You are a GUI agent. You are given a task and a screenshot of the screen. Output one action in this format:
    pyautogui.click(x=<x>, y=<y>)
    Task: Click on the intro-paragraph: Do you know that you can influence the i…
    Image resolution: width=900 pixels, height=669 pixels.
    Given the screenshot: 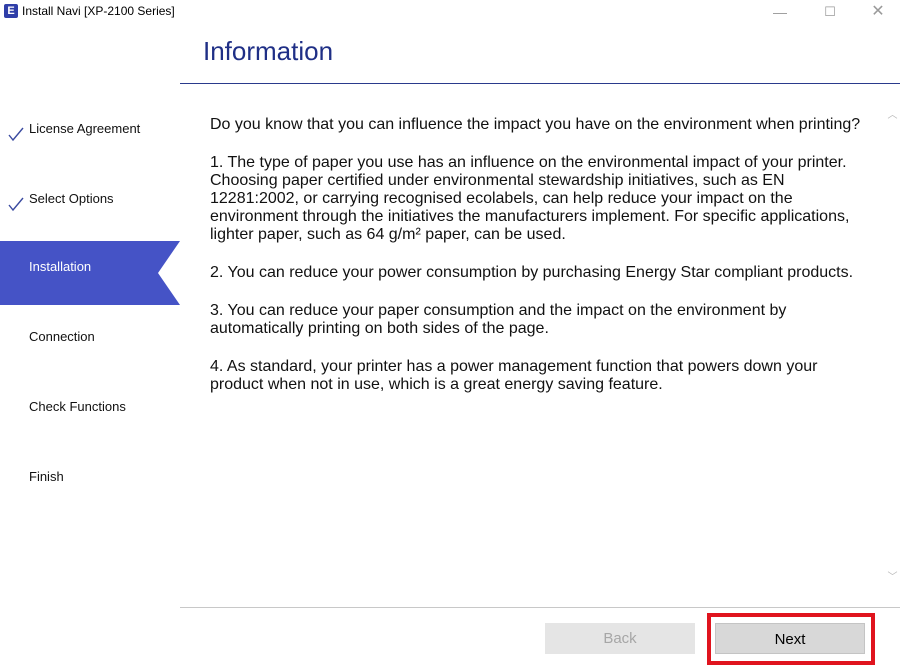 What is the action you would take?
    pyautogui.click(x=535, y=124)
    